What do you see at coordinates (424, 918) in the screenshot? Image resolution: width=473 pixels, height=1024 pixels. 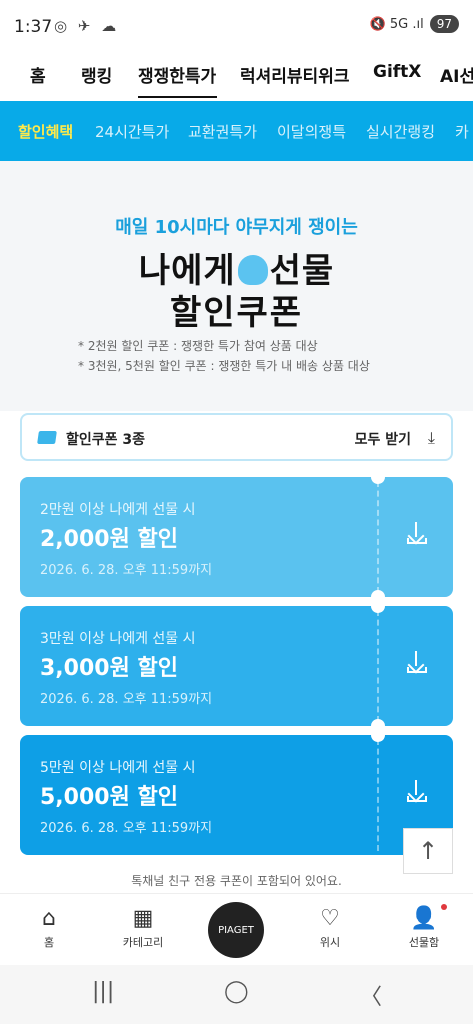 I see `person-icon: 👤` at bounding box center [424, 918].